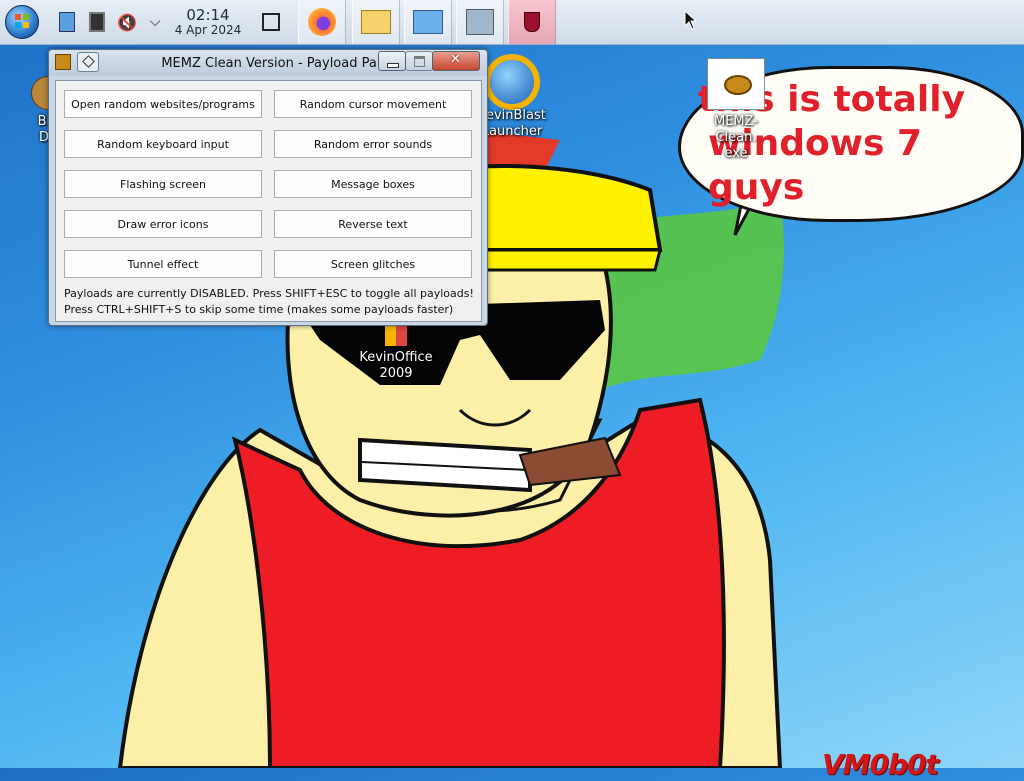 This screenshot has width=1024, height=781. I want to click on desktop-icon-kevinoffice: KevinOffice 2009, so click(396, 354).